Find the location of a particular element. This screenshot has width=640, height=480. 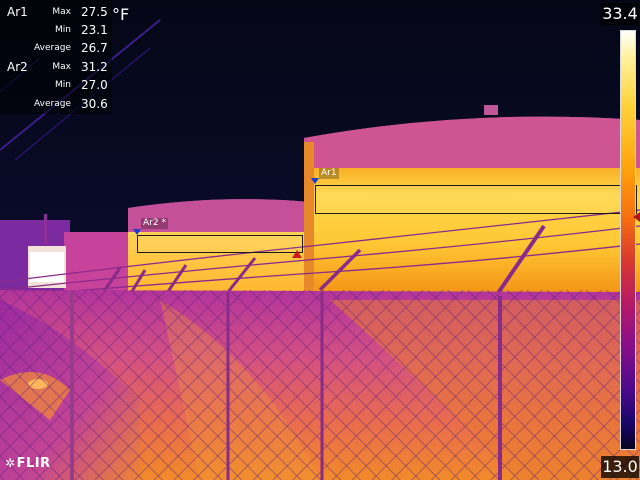

ar1-min-label: Min is located at coordinates (63, 30).